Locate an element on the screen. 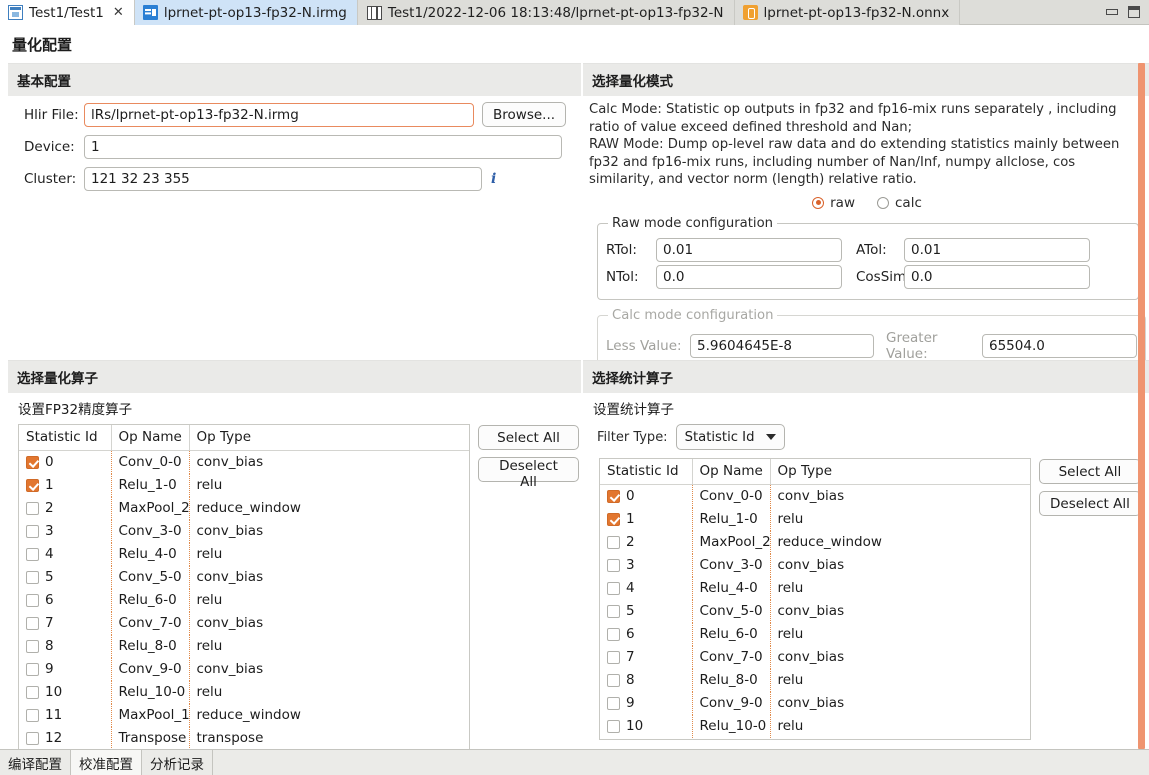 This screenshot has height=775, width=1149. editor-tab-0: Test1/Test1 ✕ is located at coordinates (67, 12).